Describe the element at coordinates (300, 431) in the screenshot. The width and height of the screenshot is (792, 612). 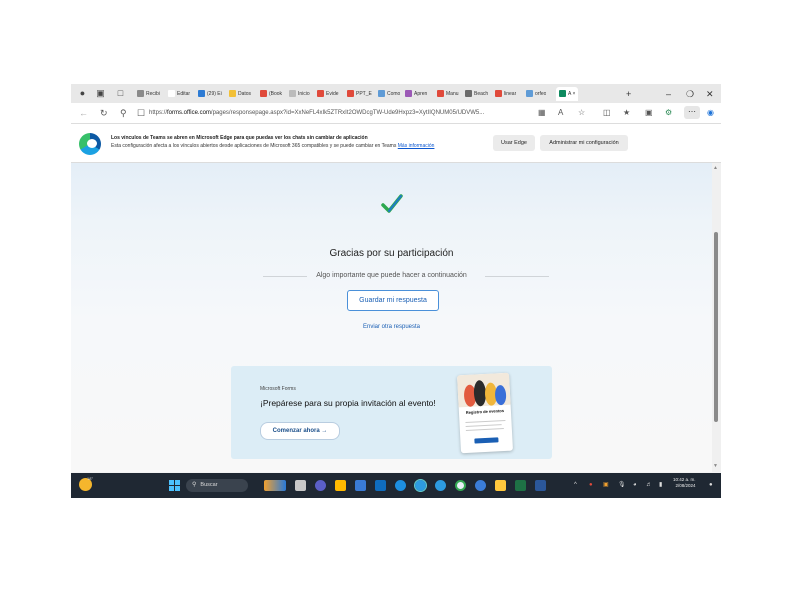
I see `get-started-button: Comenzar ahora →` at that location.